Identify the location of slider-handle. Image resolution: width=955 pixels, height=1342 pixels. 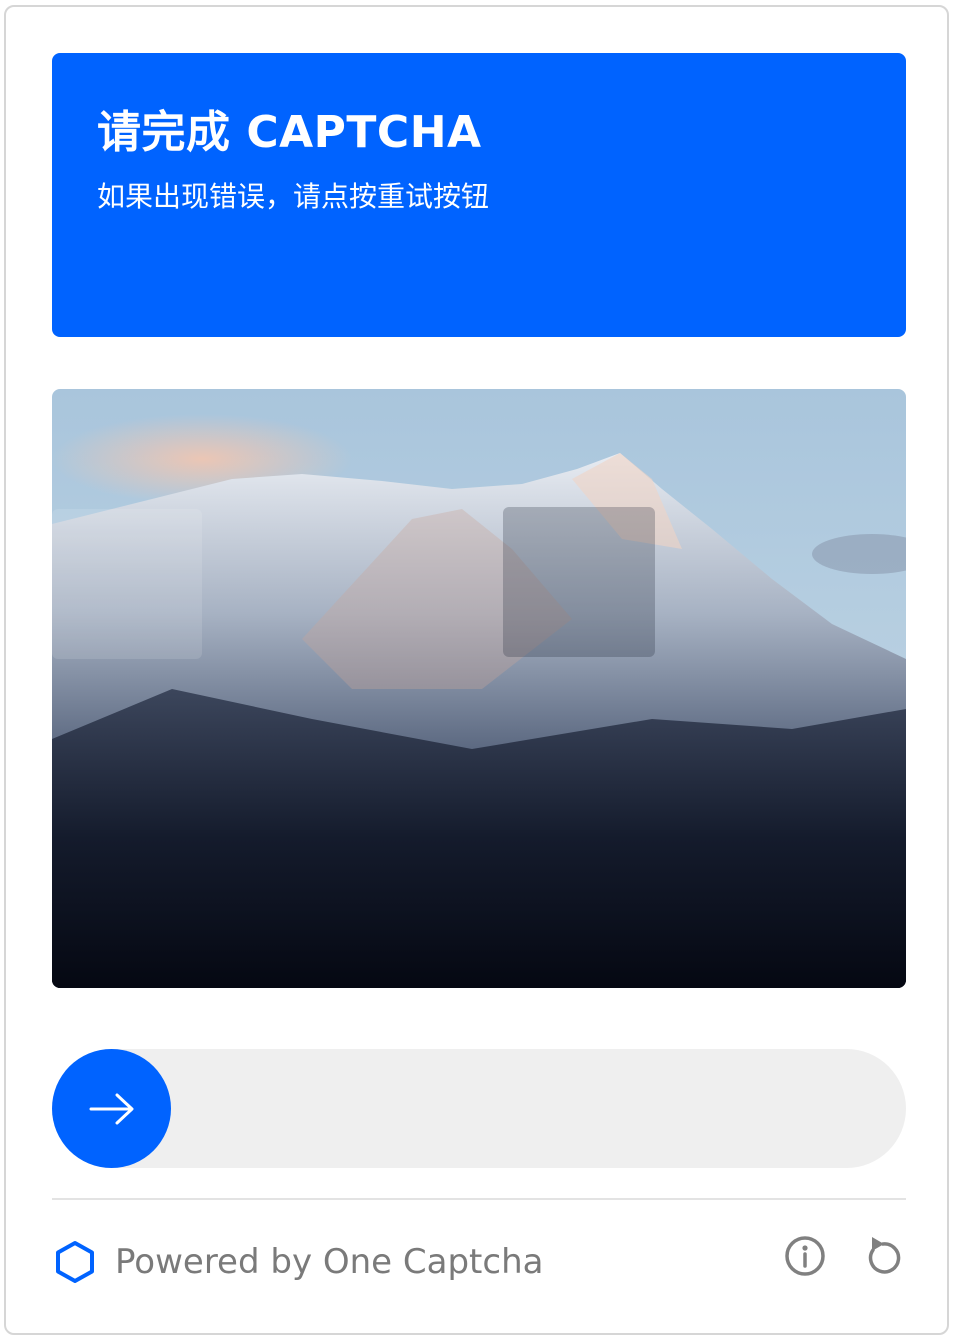
(111, 1108).